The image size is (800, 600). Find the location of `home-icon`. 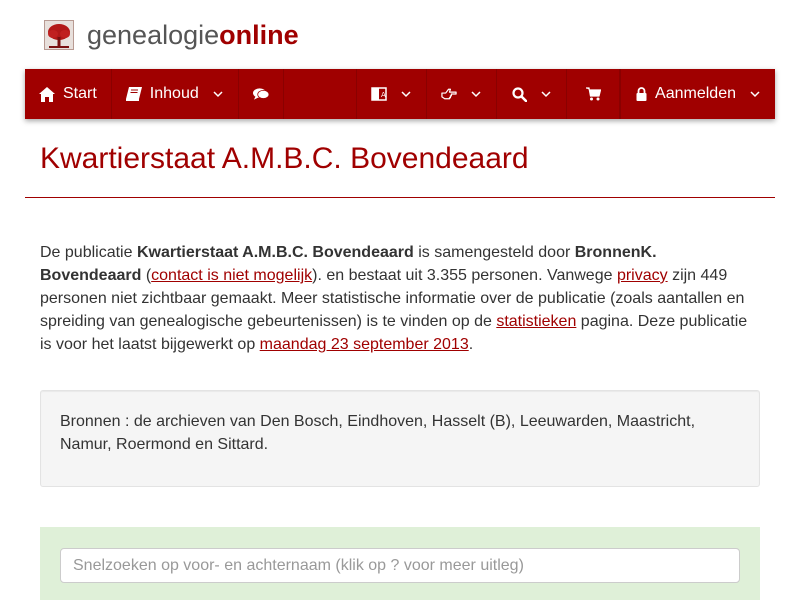

home-icon is located at coordinates (47, 94).